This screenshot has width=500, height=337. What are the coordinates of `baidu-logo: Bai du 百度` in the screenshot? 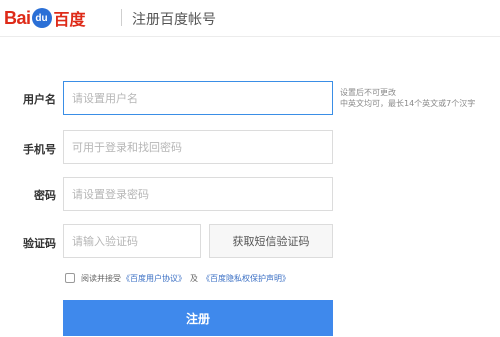 It's located at (45, 18).